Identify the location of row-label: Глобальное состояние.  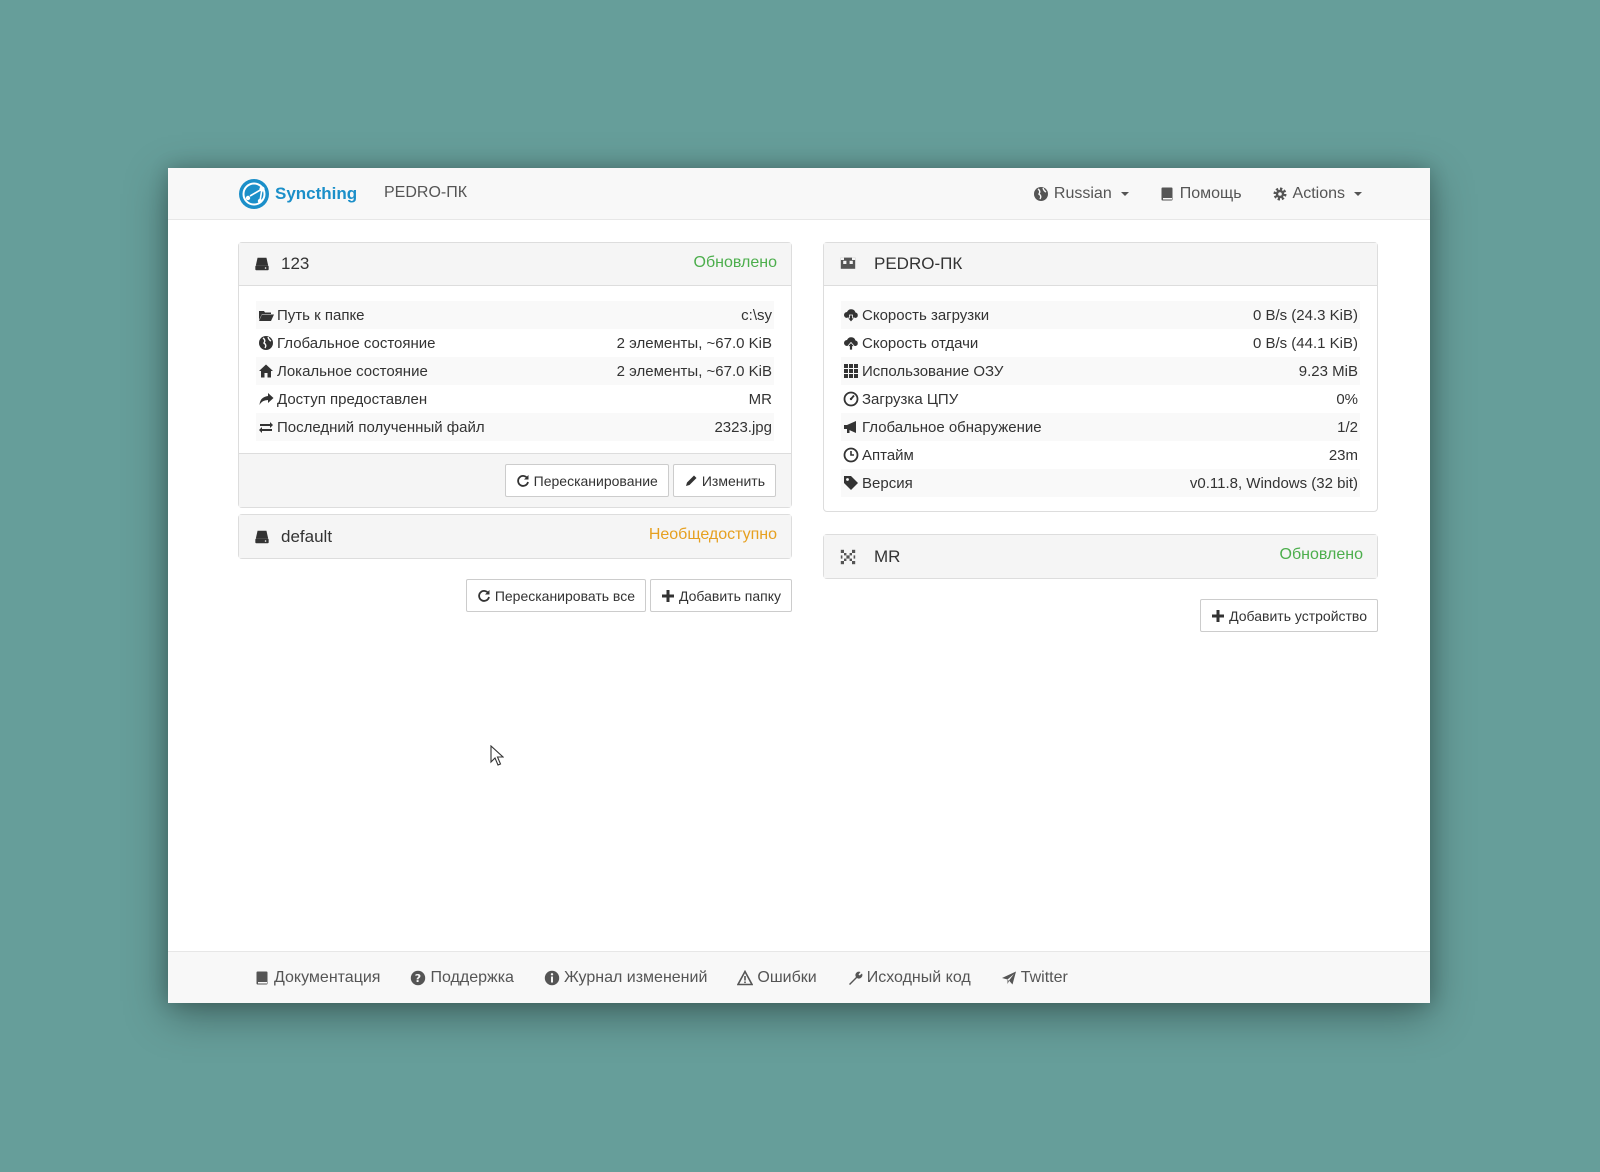
(356, 343).